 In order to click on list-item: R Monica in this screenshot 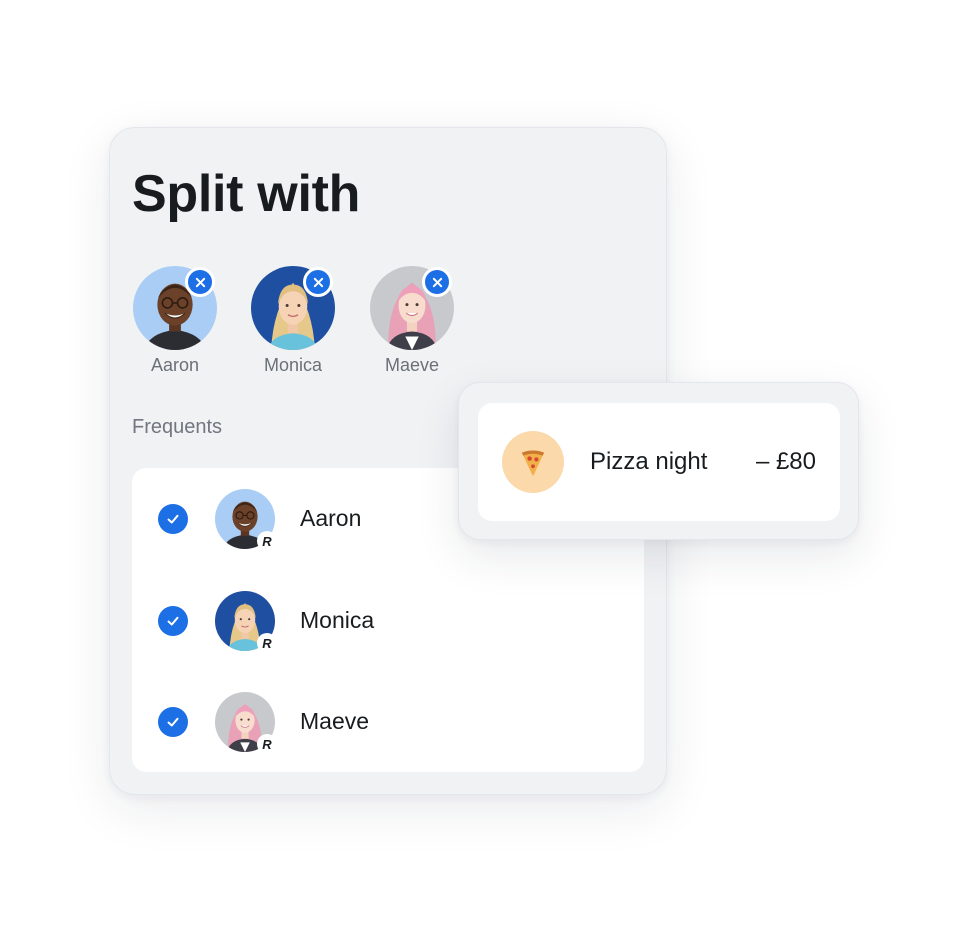, I will do `click(388, 620)`.